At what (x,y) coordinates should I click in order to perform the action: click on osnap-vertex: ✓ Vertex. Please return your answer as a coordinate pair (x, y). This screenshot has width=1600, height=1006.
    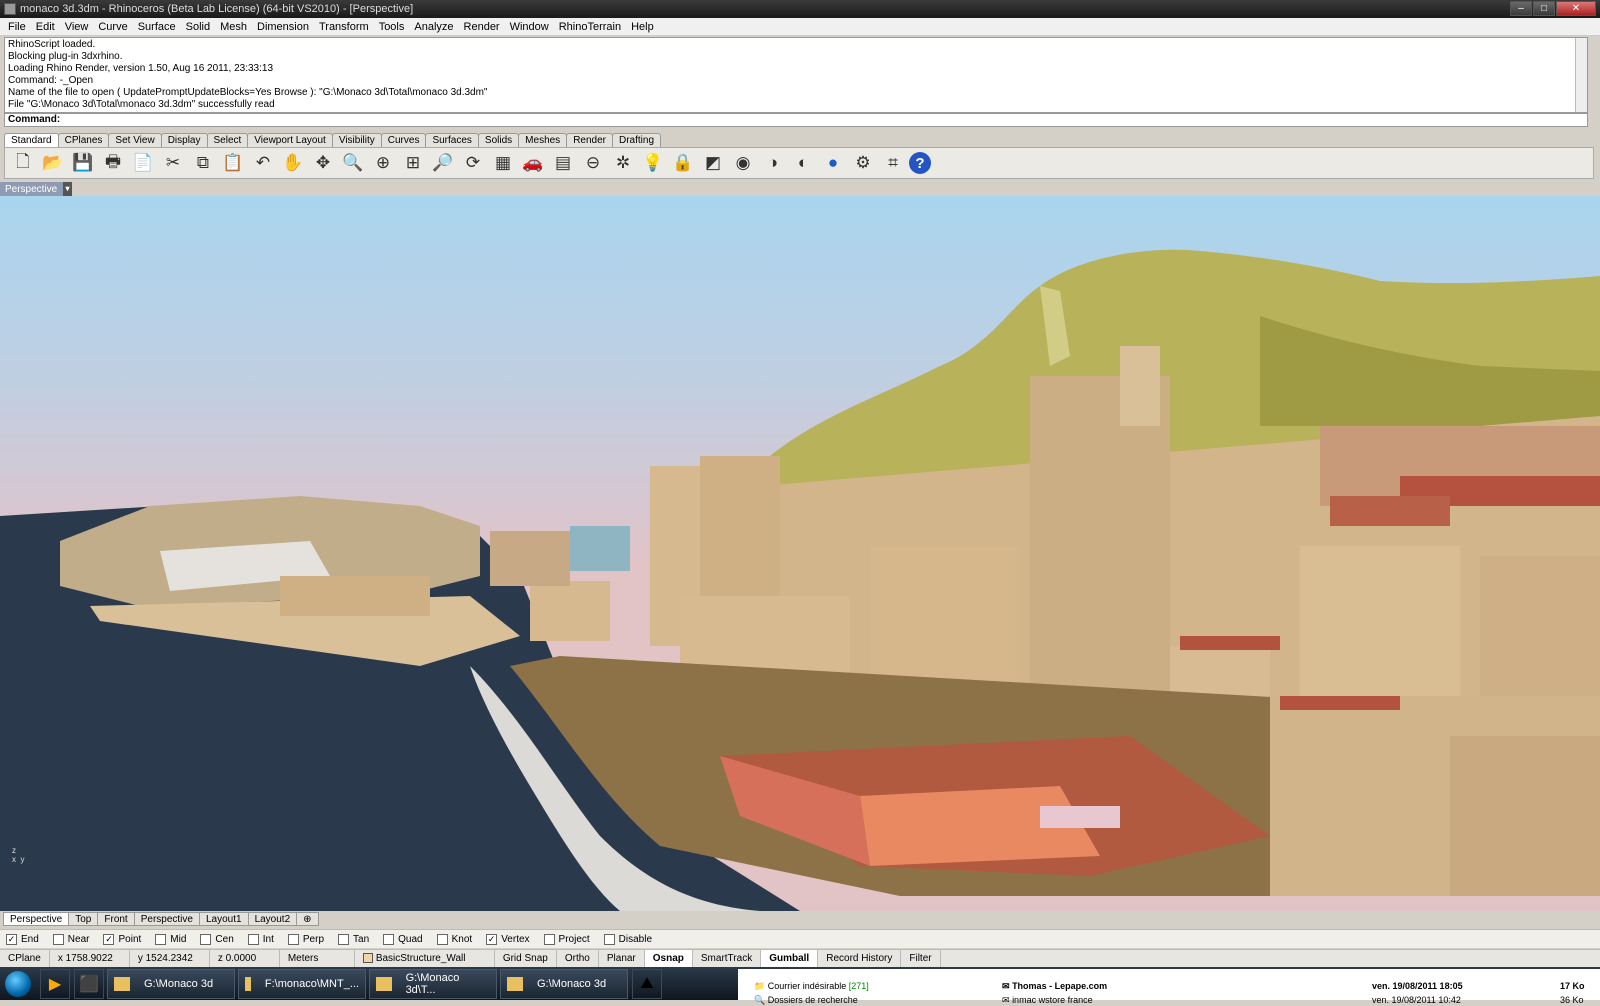
    Looking at the image, I should click on (508, 939).